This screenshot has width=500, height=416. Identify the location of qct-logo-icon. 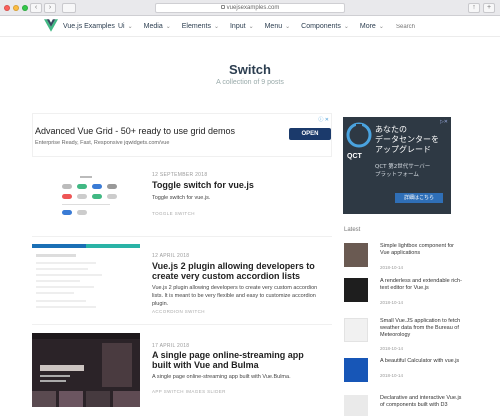
(359, 135).